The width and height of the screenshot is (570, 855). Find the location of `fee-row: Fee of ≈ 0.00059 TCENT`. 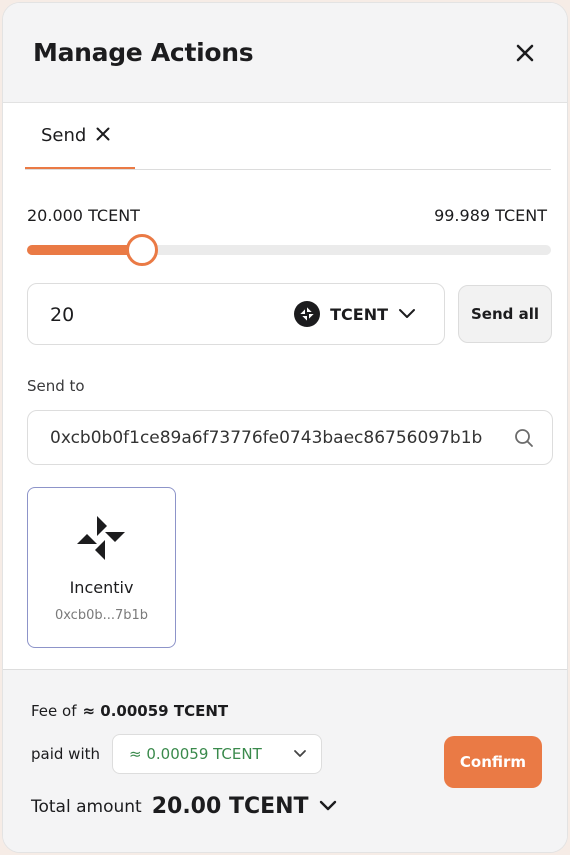

fee-row: Fee of ≈ 0.00059 TCENT is located at coordinates (129, 711).